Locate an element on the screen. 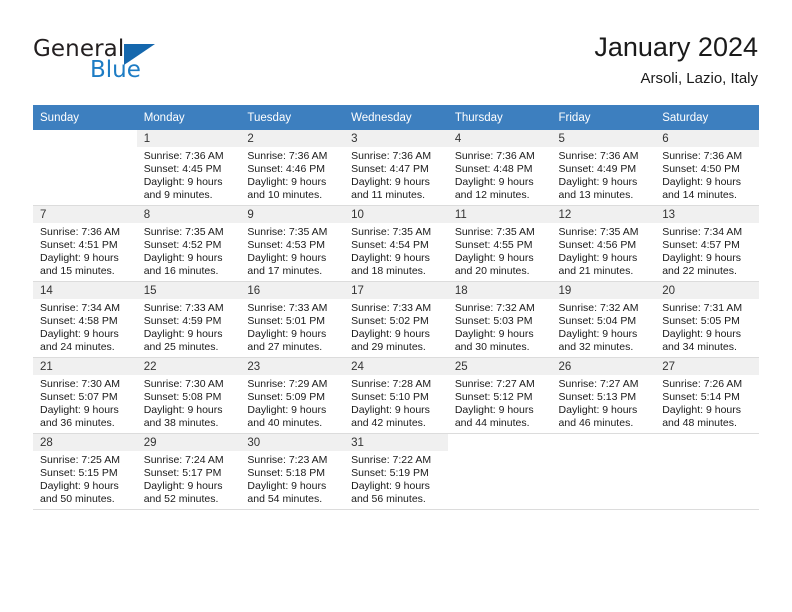 This screenshot has width=792, height=612. day-number: 7 is located at coordinates (43, 215).